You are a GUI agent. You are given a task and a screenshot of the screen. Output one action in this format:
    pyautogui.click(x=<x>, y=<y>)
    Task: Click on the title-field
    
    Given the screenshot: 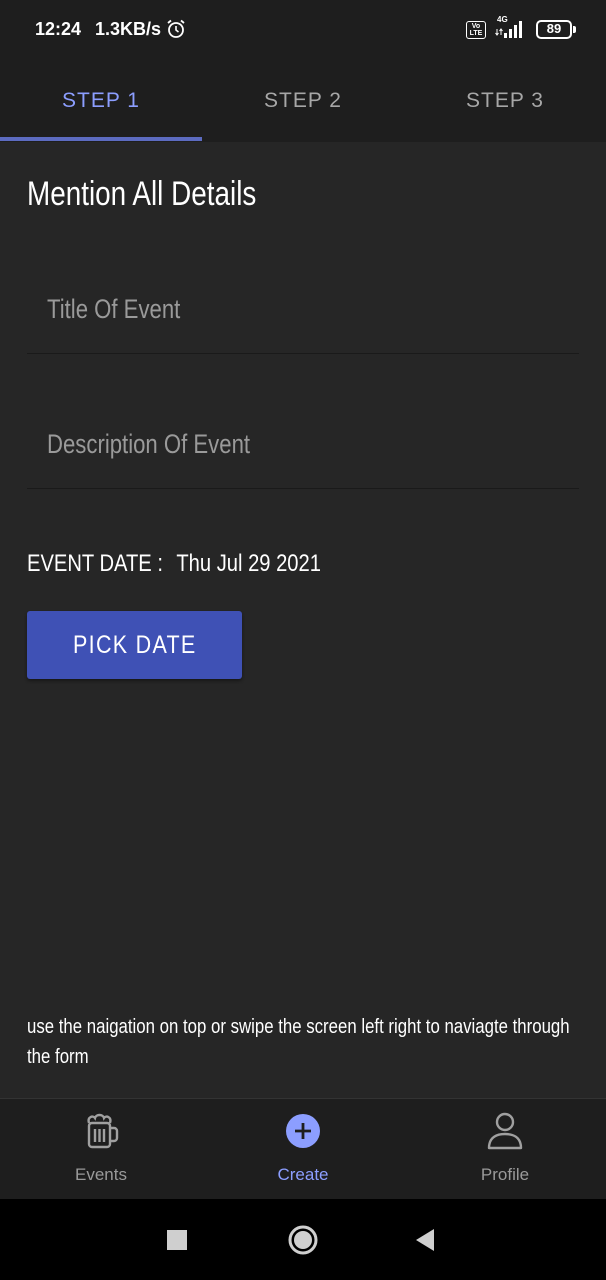 What is the action you would take?
    pyautogui.click(x=303, y=314)
    